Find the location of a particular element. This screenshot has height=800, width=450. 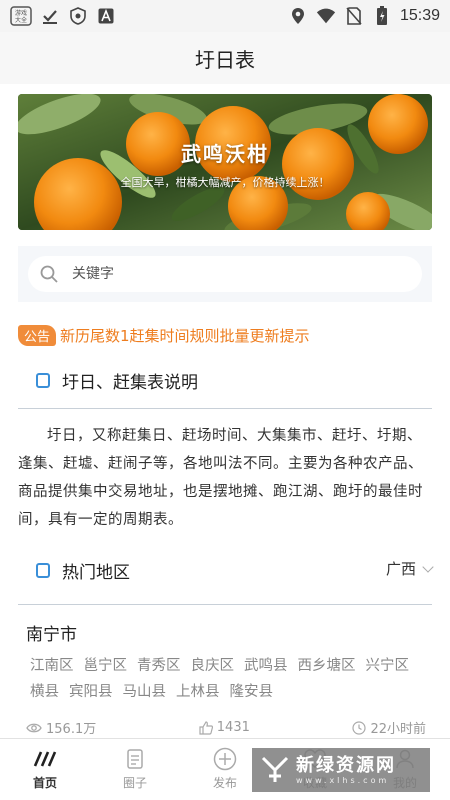

document-icon is located at coordinates (135, 759).